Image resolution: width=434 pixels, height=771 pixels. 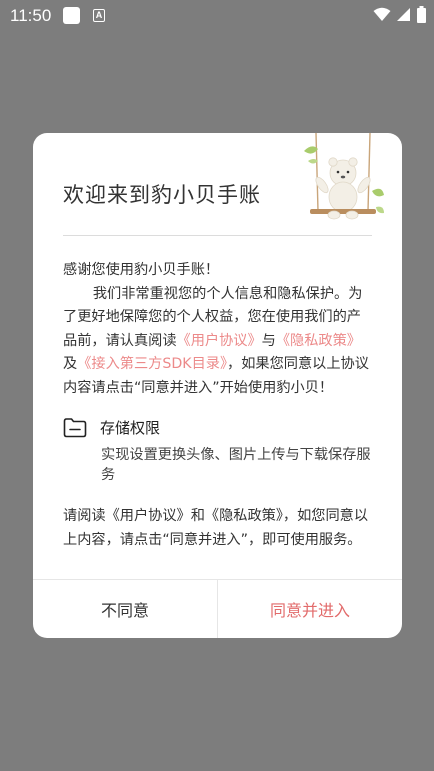 I want to click on sdk-list-link: 《接入第三方SDK目录》, so click(x=152, y=364).